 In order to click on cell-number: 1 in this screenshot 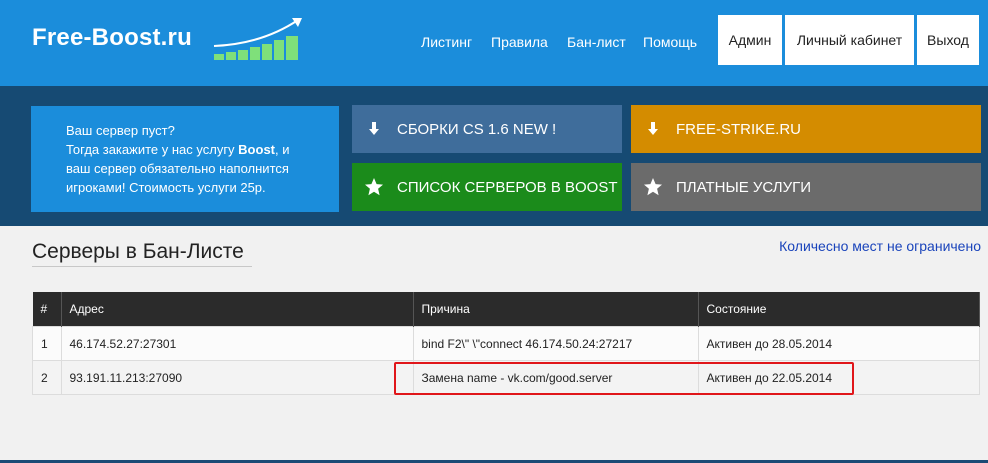, I will do `click(47, 343)`.